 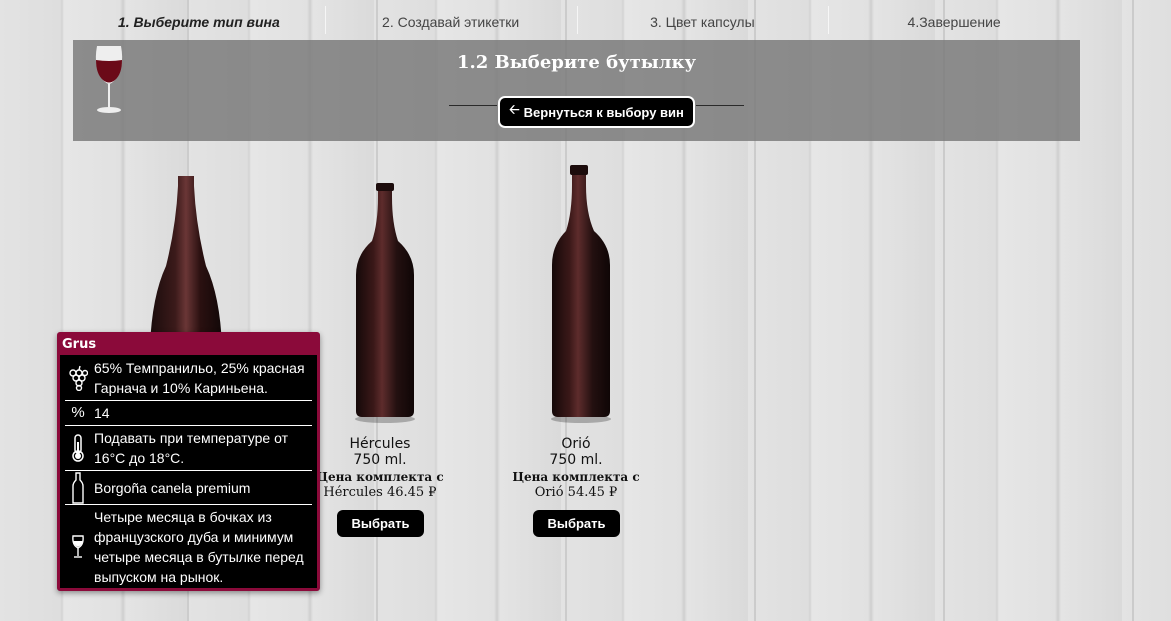 I want to click on select-orio-button: Выбрать, so click(x=576, y=523).